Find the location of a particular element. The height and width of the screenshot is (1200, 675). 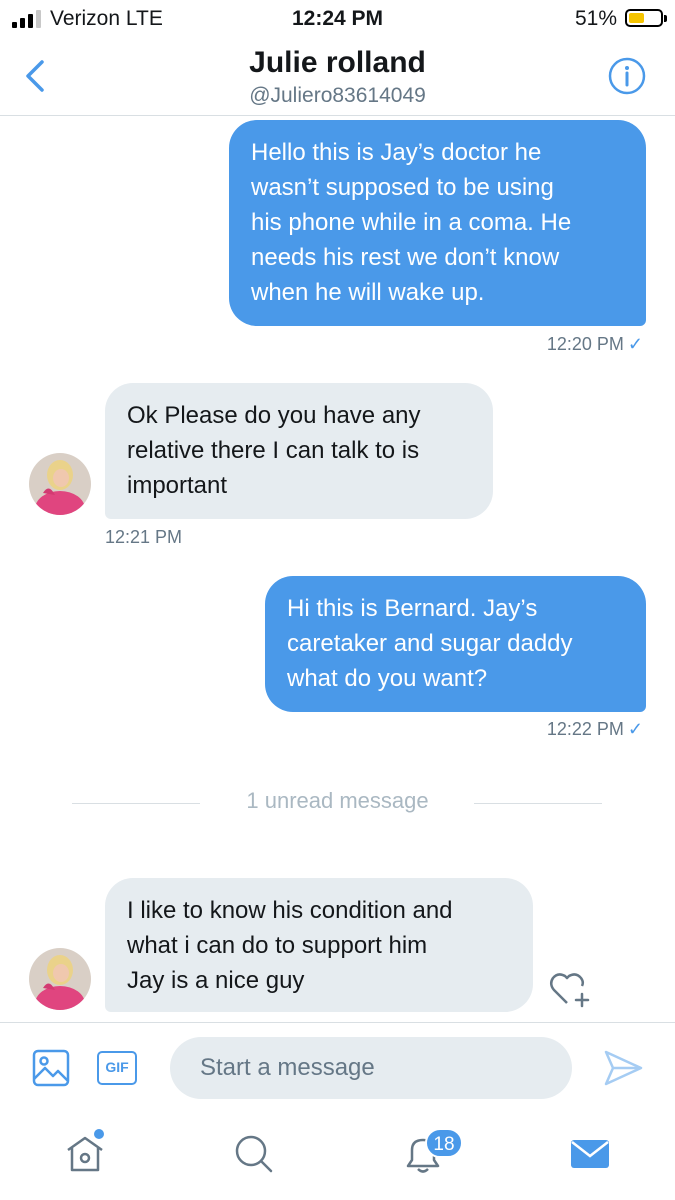

gif-button: GIF is located at coordinates (117, 1068).